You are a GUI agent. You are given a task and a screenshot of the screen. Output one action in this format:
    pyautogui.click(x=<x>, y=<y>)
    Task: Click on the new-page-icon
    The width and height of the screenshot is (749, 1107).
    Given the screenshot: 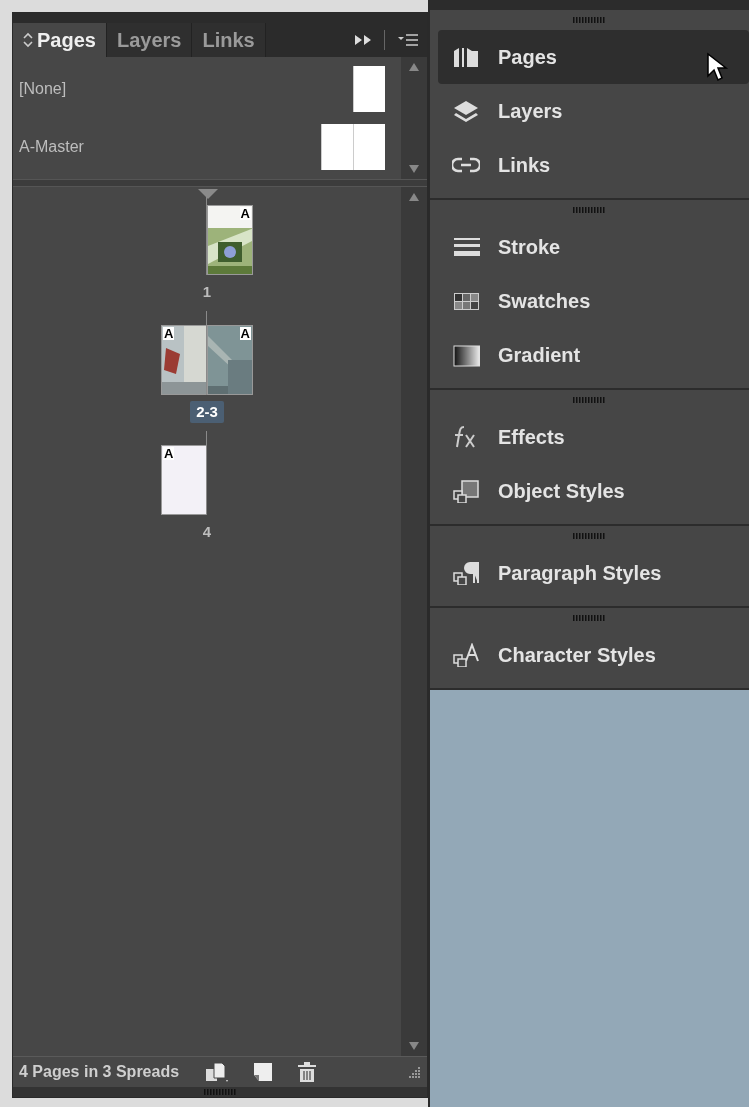 What is the action you would take?
    pyautogui.click(x=263, y=1072)
    